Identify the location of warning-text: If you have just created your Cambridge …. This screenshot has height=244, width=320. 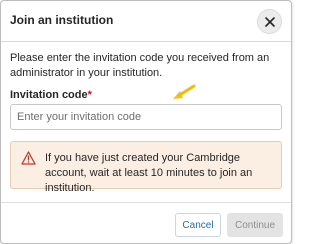
(149, 173).